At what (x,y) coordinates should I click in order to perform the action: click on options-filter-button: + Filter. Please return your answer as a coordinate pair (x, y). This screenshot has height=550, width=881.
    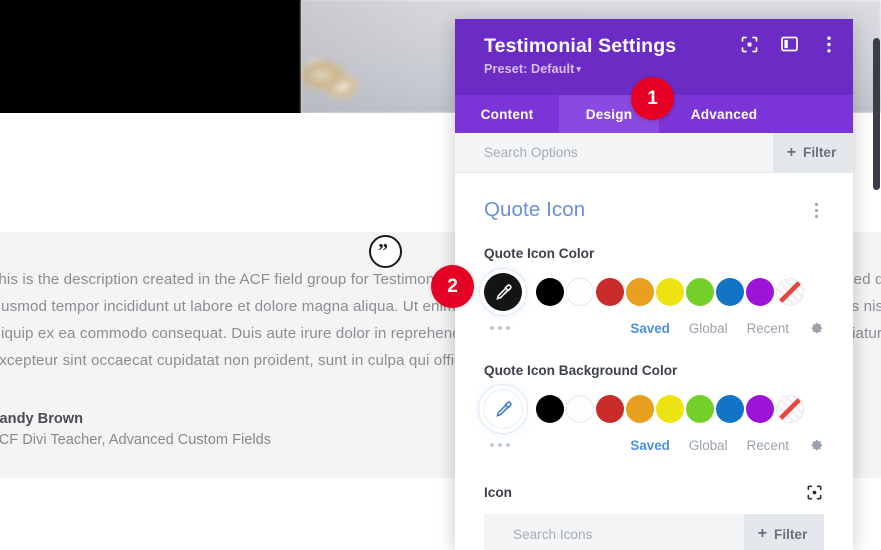
    Looking at the image, I should click on (813, 152).